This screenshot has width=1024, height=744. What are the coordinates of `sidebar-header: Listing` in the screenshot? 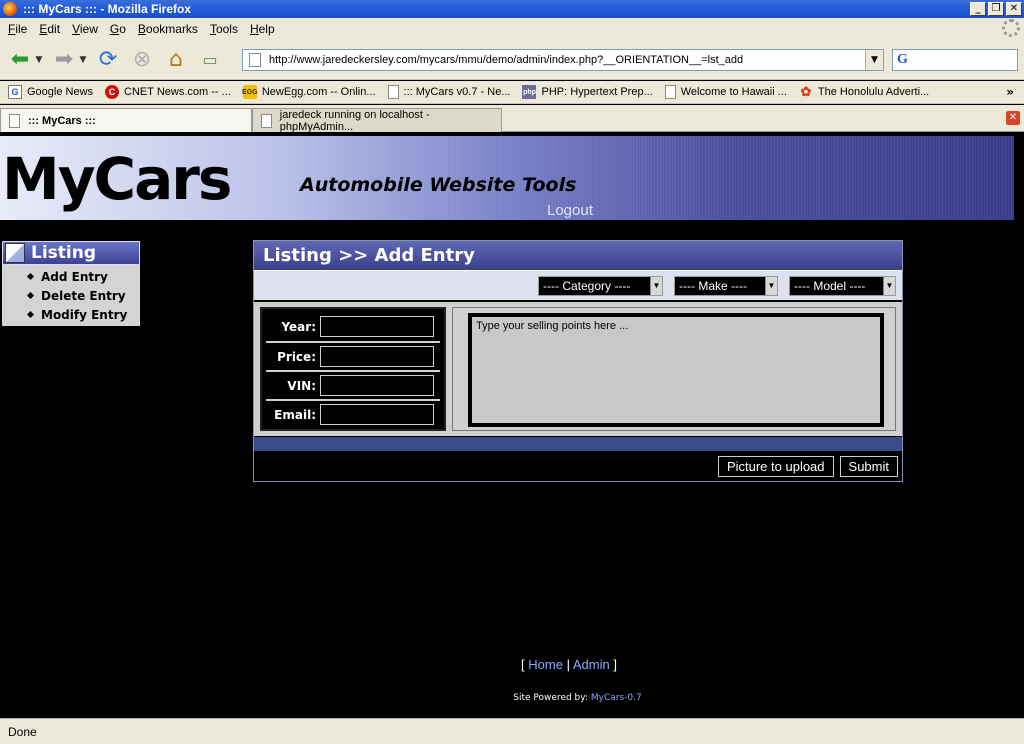 It's located at (71, 253).